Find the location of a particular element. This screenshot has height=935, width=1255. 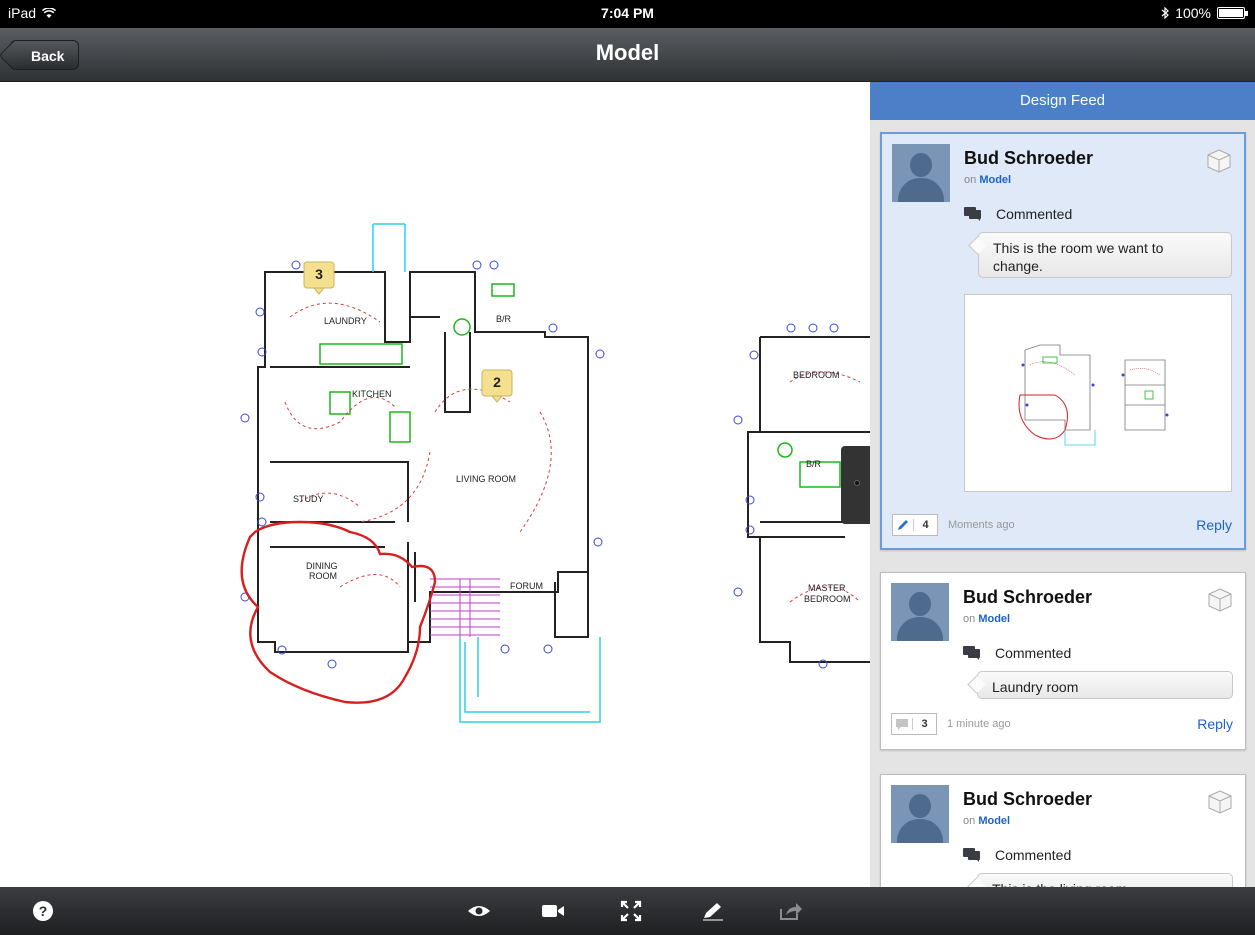

canvas-side-handle is located at coordinates (857, 485).